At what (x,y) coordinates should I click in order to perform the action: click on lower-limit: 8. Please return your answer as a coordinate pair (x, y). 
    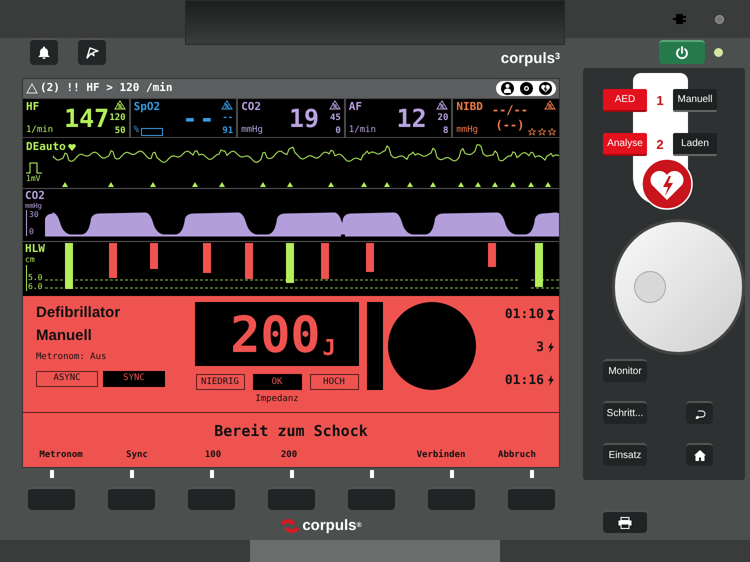
    Looking at the image, I should click on (445, 131).